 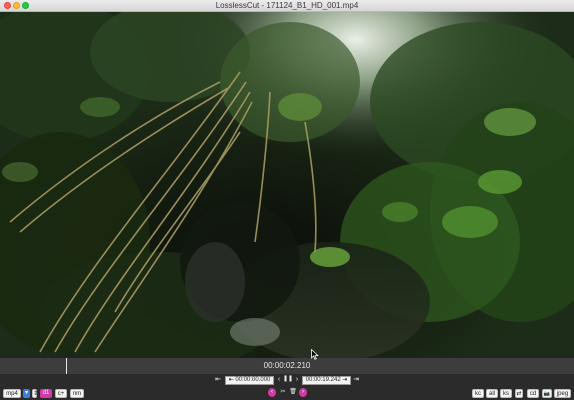 What do you see at coordinates (218, 379) in the screenshot?
I see `jump-to-start-icon: ⇤` at bounding box center [218, 379].